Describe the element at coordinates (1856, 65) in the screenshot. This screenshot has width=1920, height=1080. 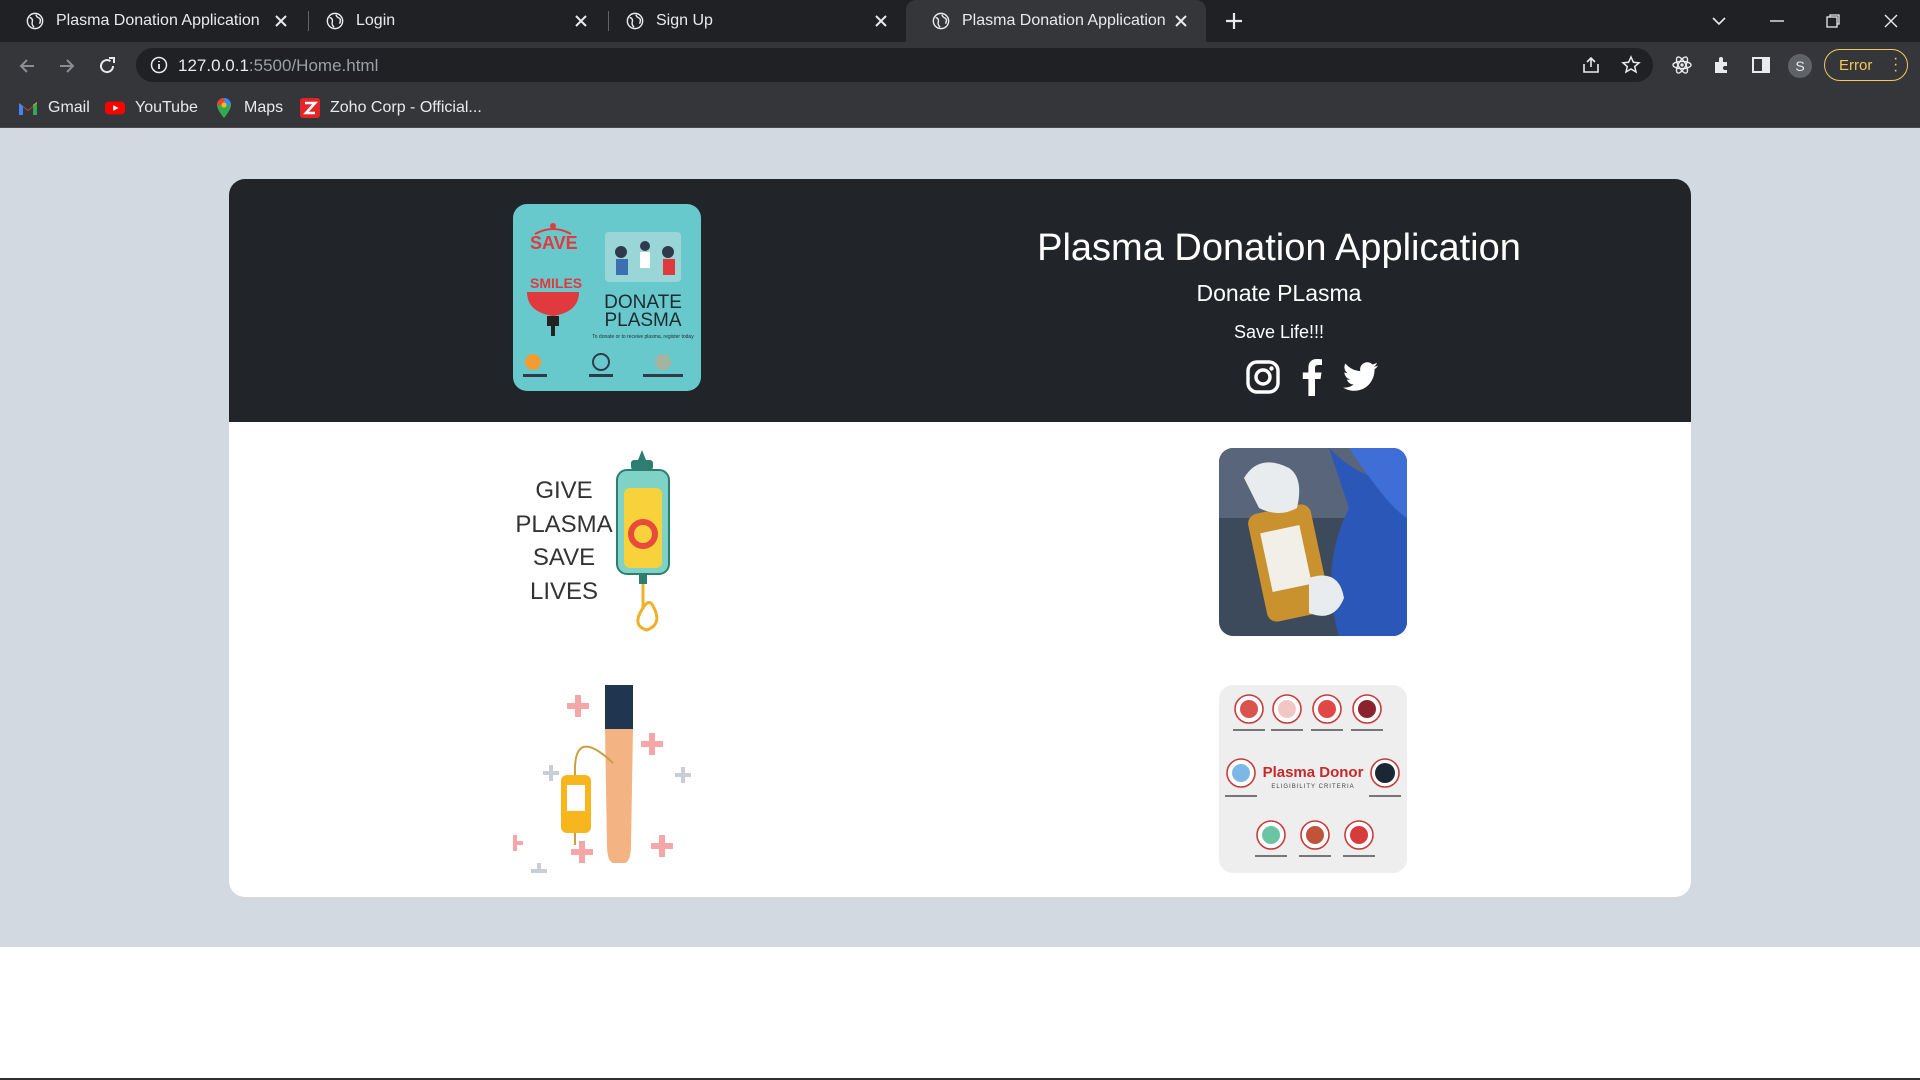
I see `error-label: Error` at that location.